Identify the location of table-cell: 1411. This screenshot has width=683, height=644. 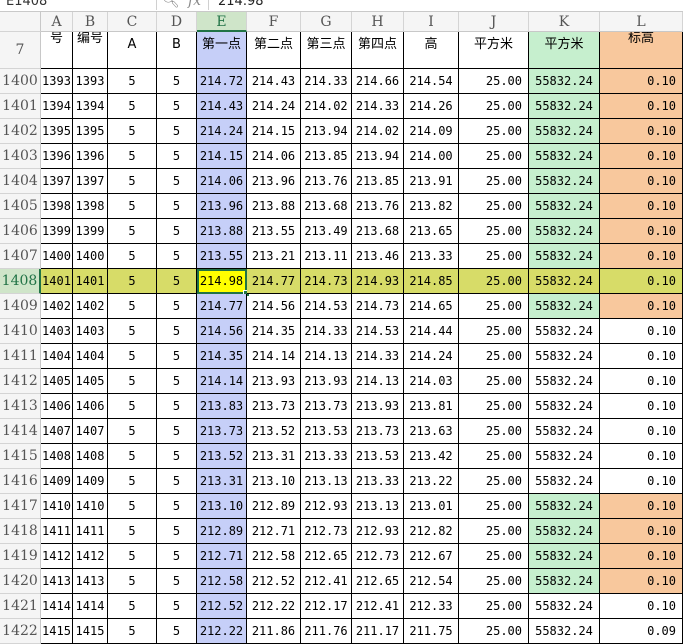
(57, 531).